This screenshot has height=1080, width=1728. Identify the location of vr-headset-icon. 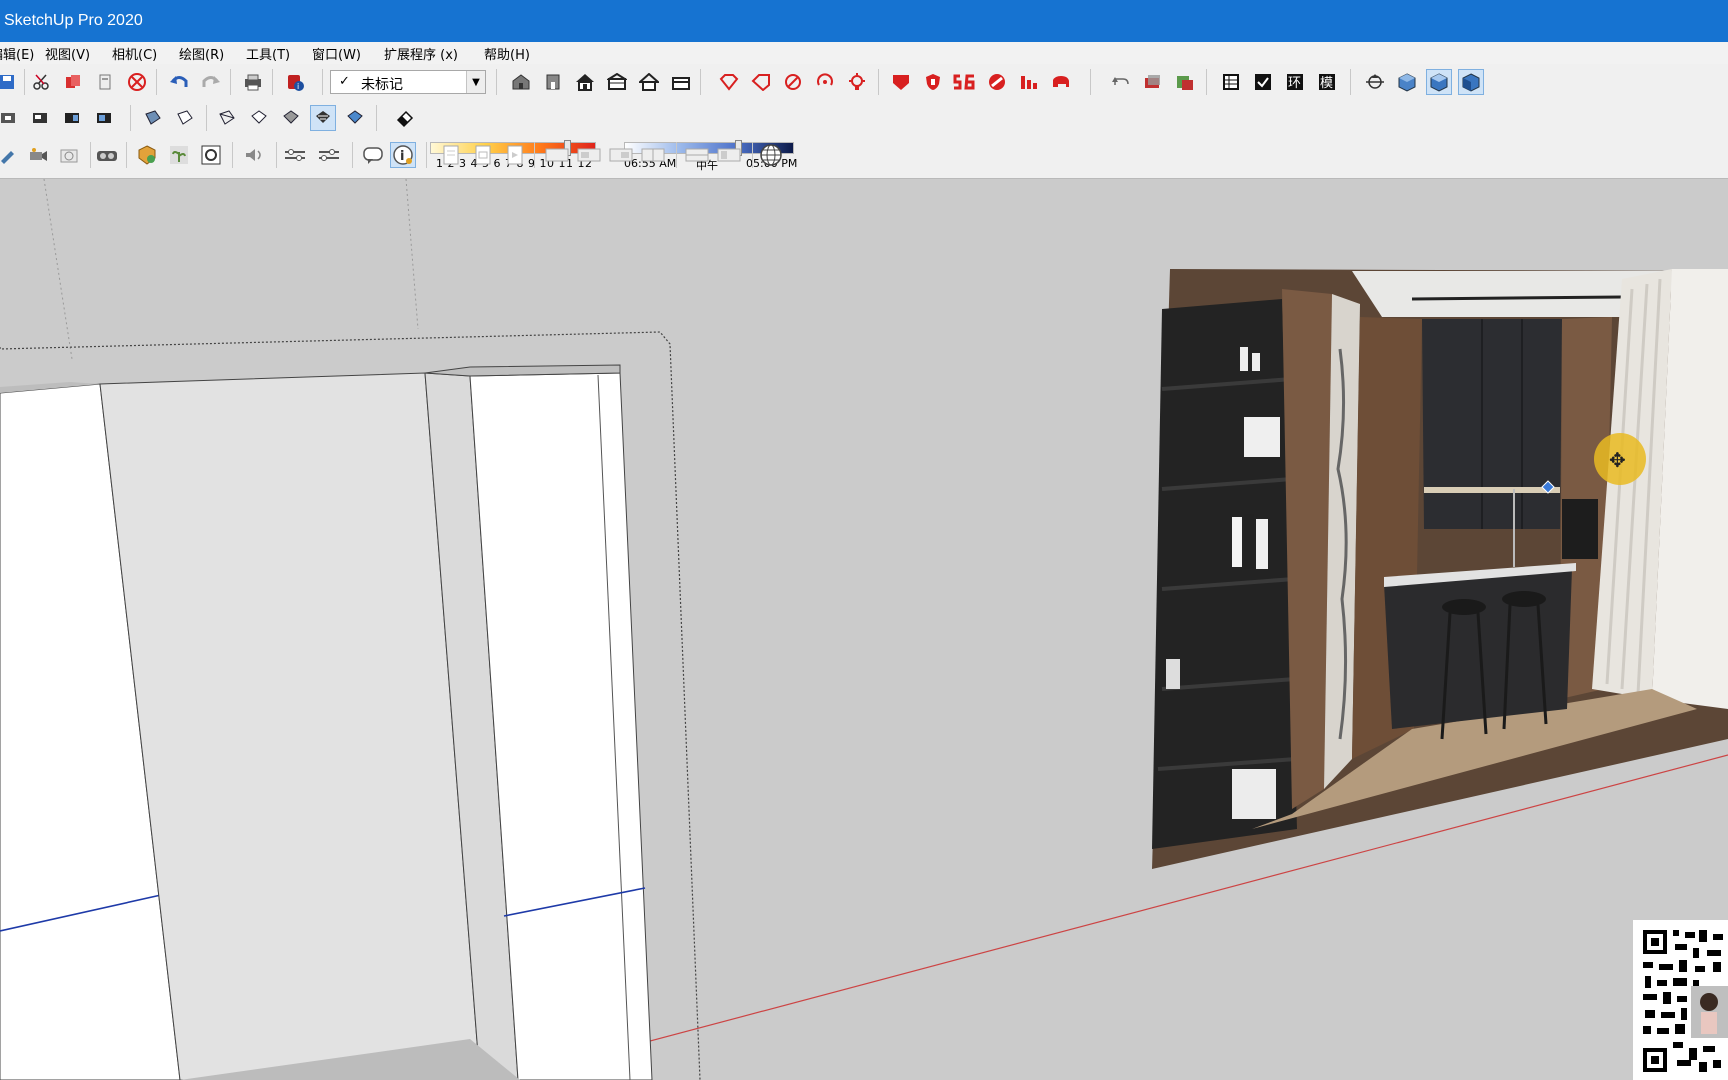
(107, 155).